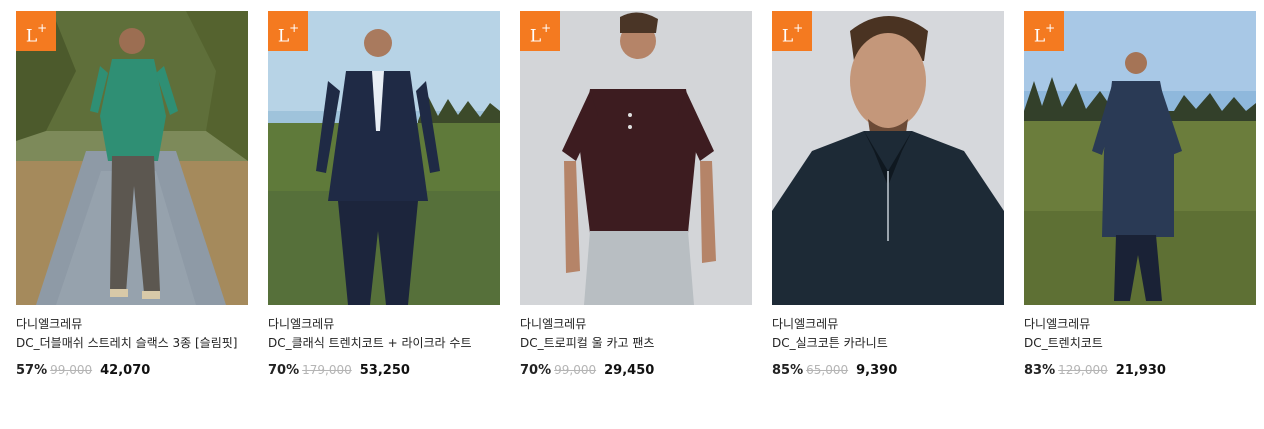 Image resolution: width=1264 pixels, height=429 pixels. What do you see at coordinates (132, 343) in the screenshot?
I see `product-name: DC_더블매쉬 스트레치 슬랙스 3종 [슬림핏]` at bounding box center [132, 343].